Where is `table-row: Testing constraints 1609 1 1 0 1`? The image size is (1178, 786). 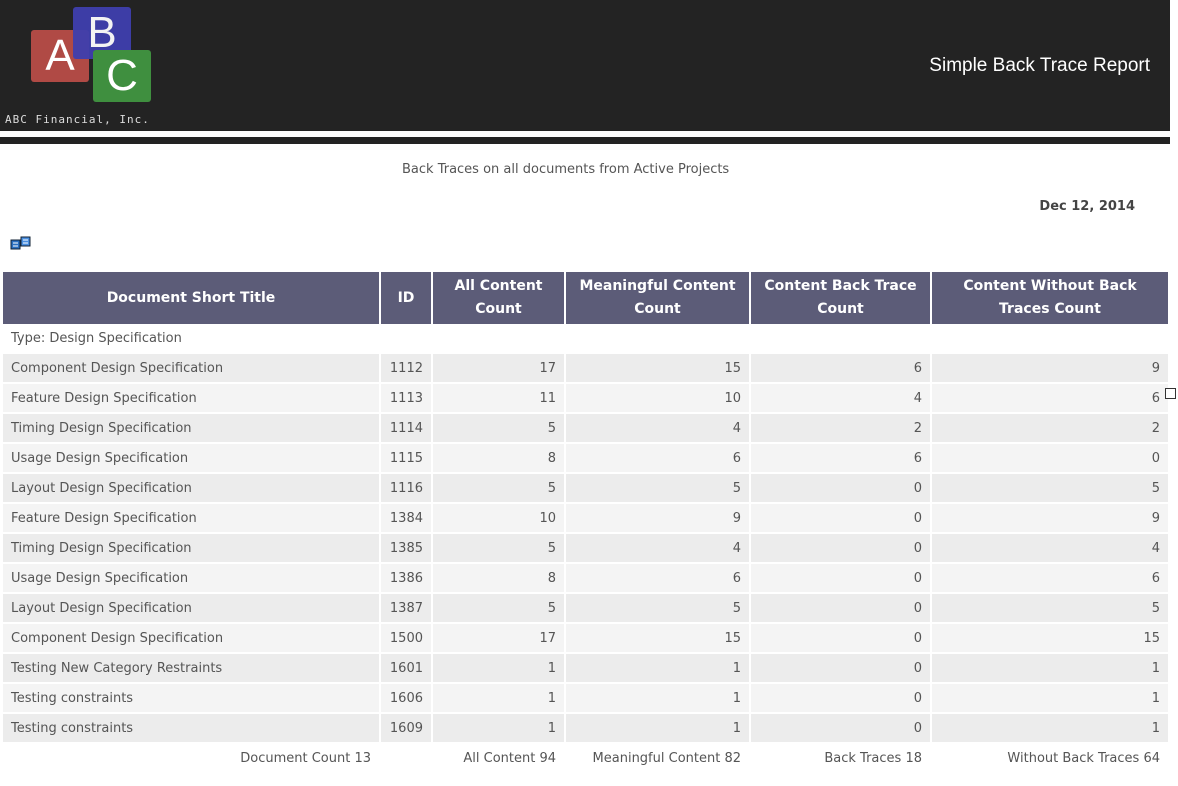 table-row: Testing constraints 1609 1 1 0 1 is located at coordinates (585, 729).